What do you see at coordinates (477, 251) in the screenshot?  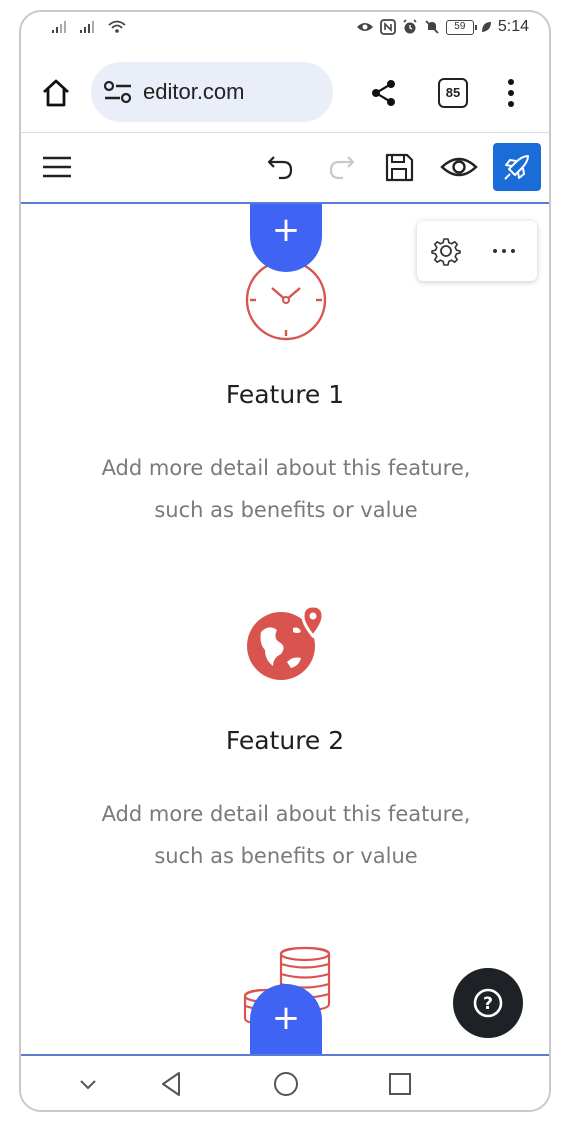 I see `block-toolbar` at bounding box center [477, 251].